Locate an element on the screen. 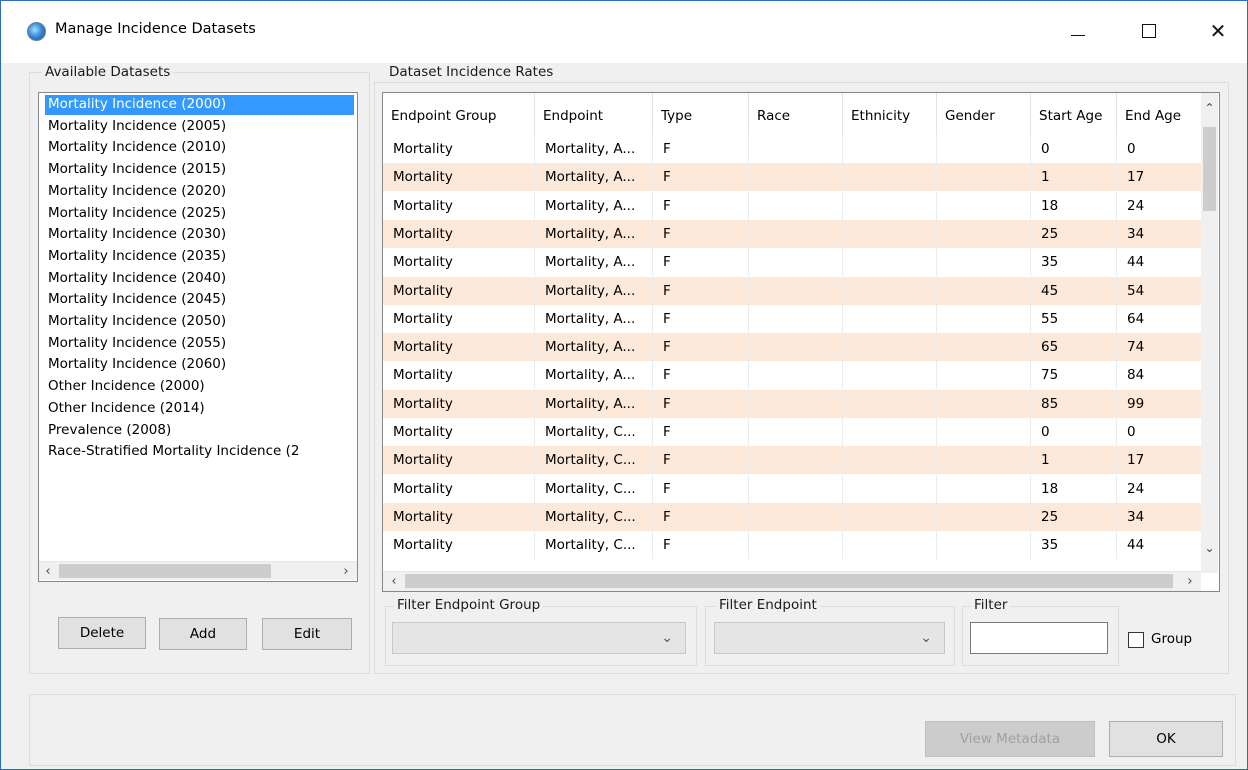  dataset-list-item: Mortality Incidence (2015) is located at coordinates (198, 170).